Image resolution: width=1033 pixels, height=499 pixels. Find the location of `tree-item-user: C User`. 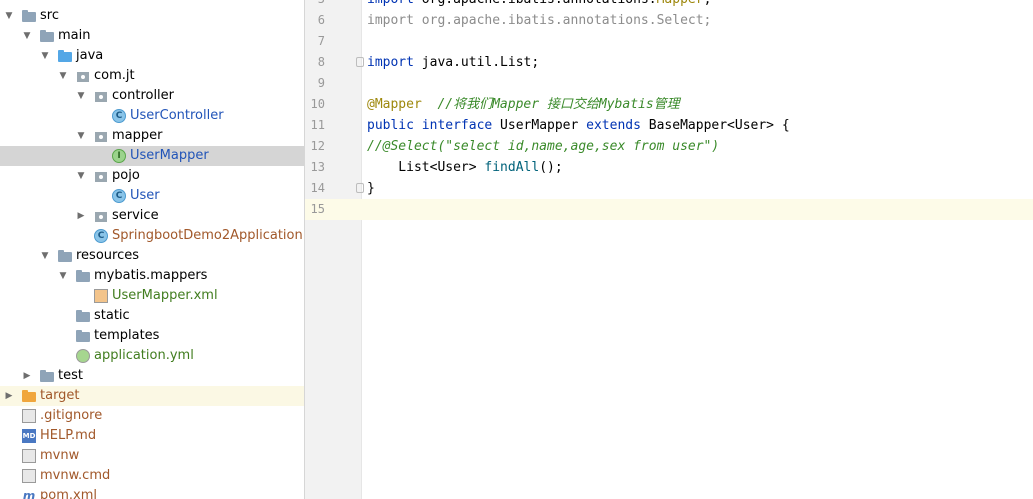

tree-item-user: C User is located at coordinates (152, 196).